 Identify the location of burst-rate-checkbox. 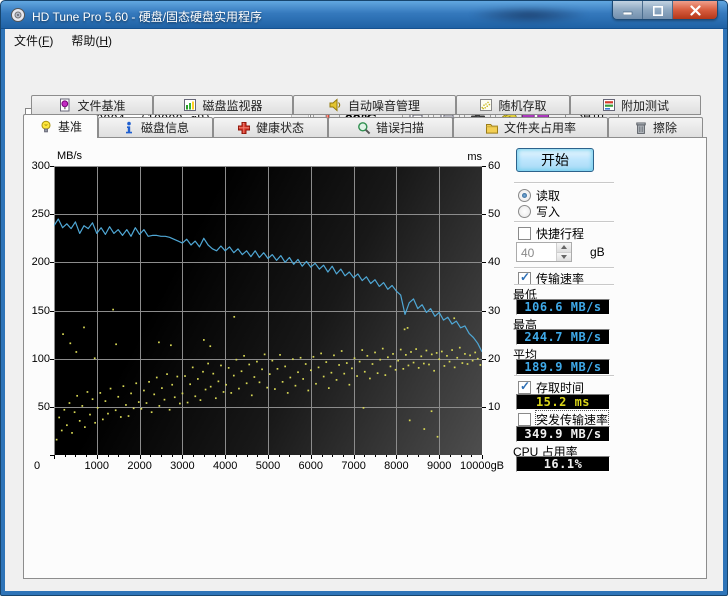
(524, 419).